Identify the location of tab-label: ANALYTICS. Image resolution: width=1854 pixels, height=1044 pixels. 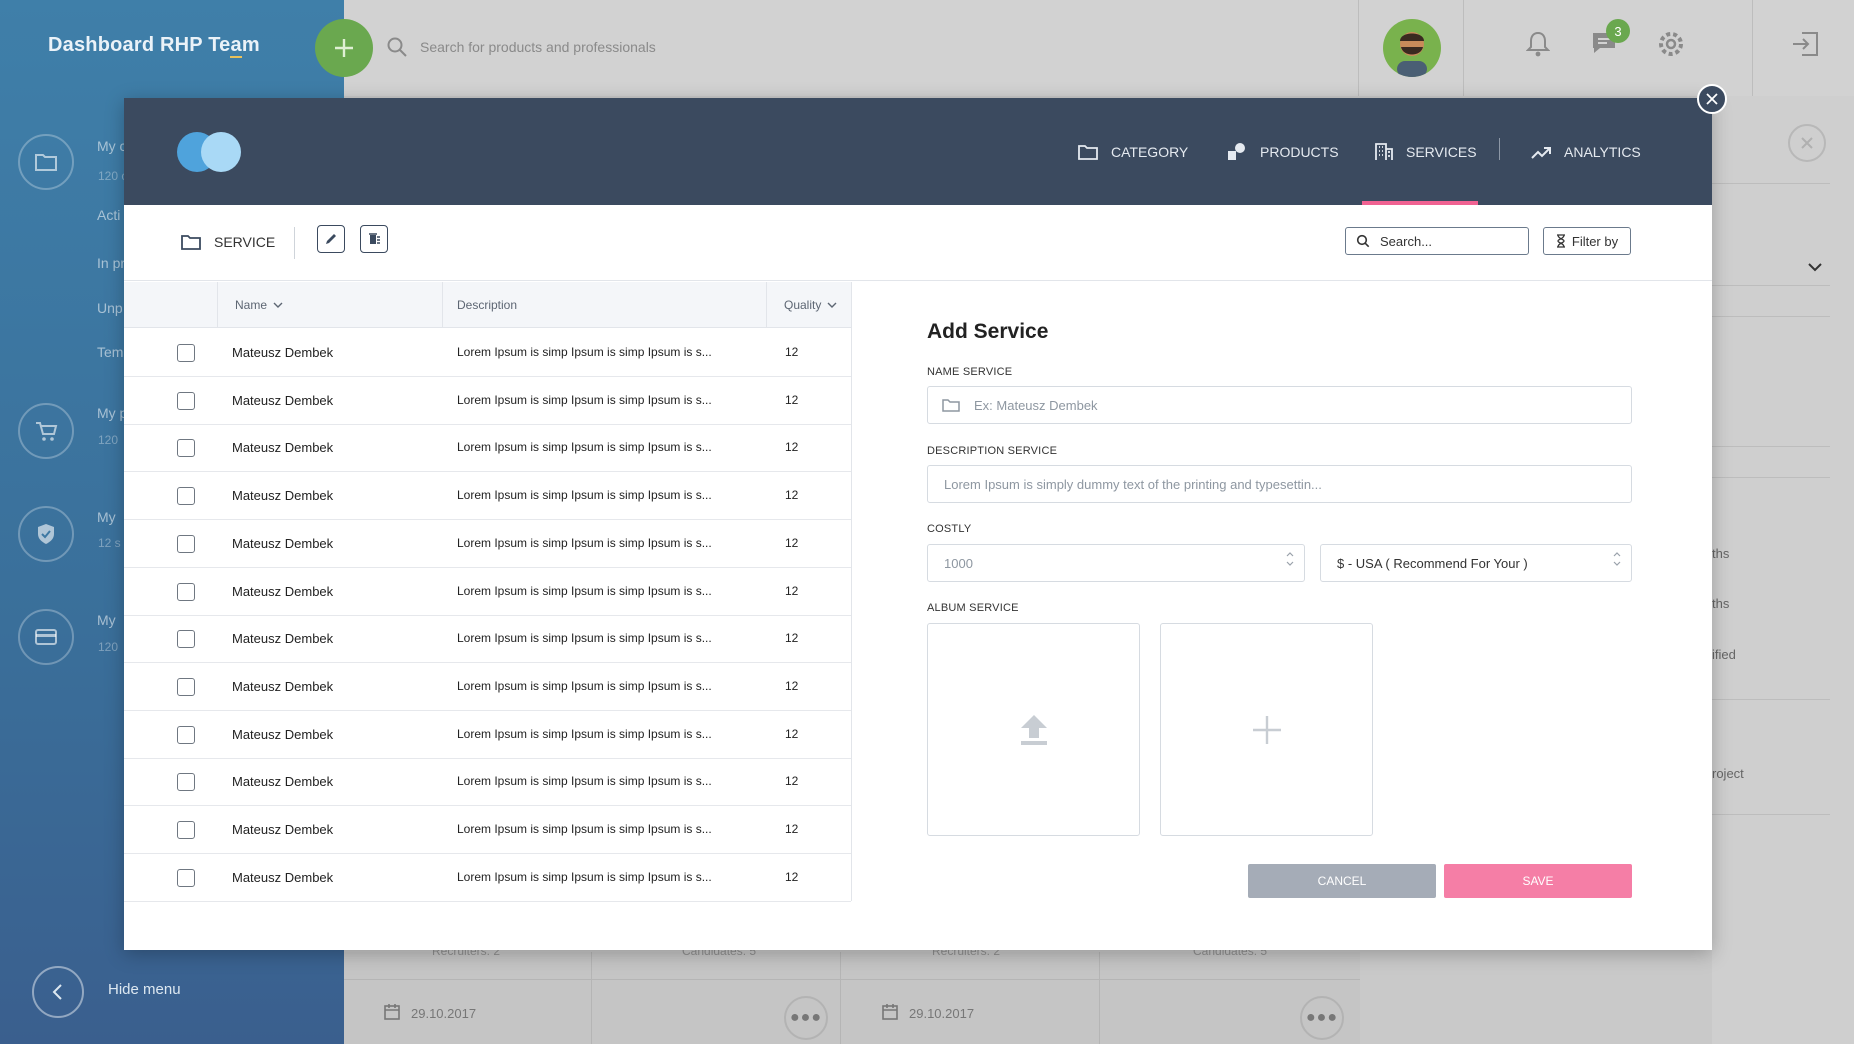
(1602, 152).